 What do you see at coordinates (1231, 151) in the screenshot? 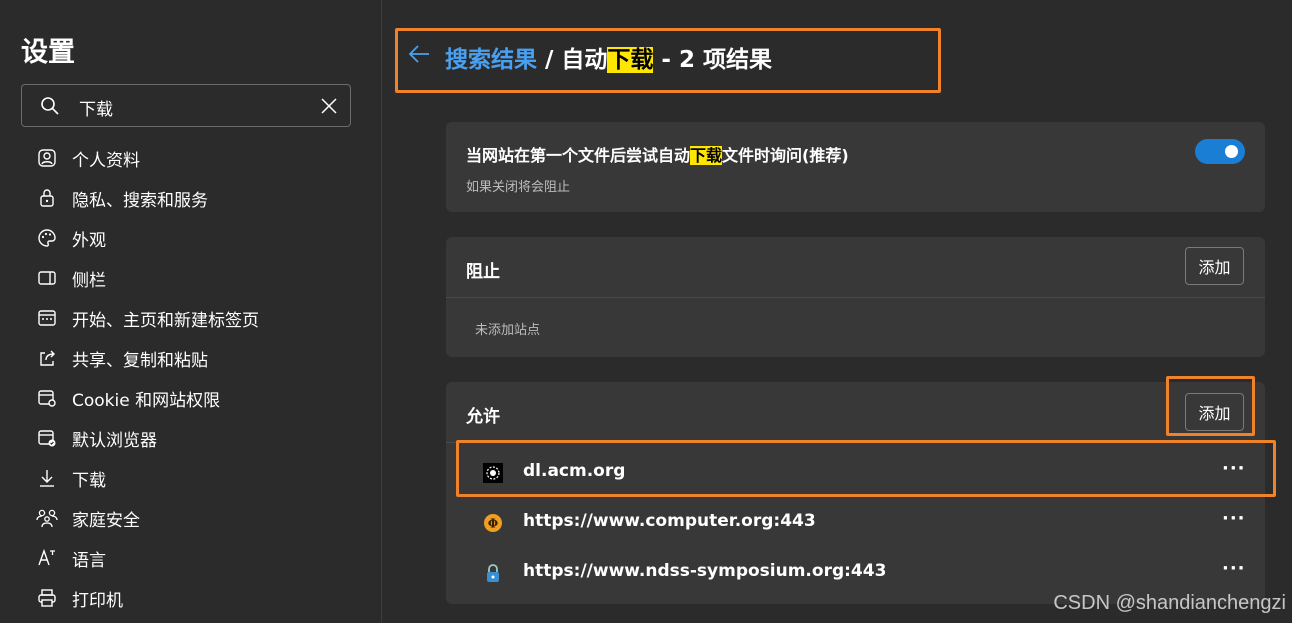
I see `toggle-knob` at bounding box center [1231, 151].